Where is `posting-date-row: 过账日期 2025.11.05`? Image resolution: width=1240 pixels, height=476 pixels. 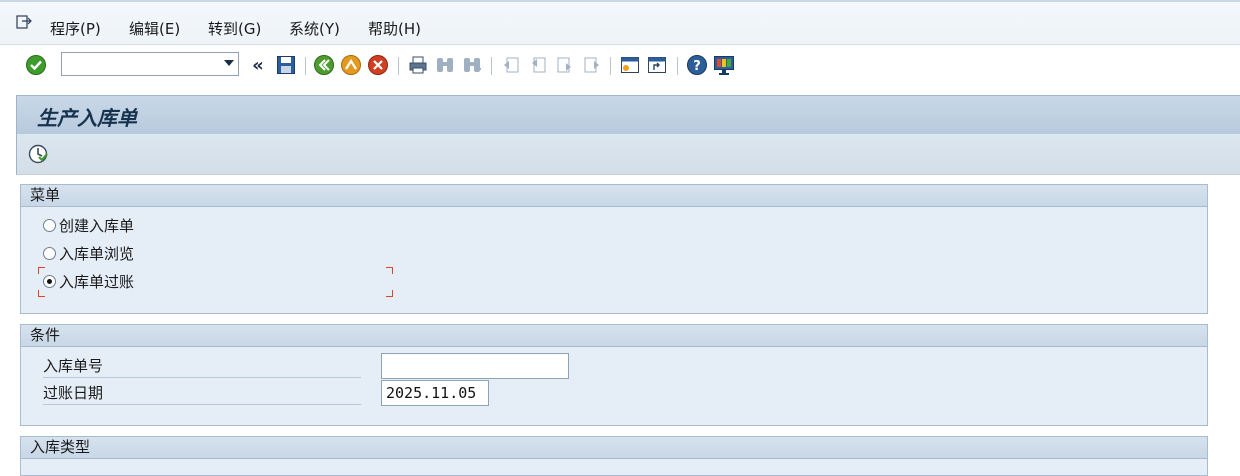
posting-date-row: 过账日期 2025.11.05 is located at coordinates (267, 393).